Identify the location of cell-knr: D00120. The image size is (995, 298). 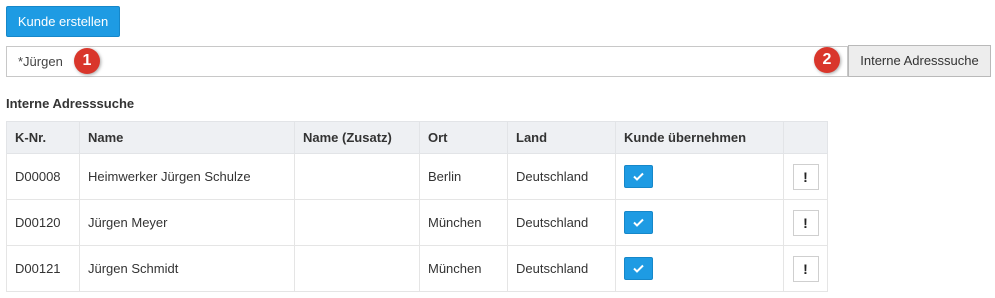
(43, 222).